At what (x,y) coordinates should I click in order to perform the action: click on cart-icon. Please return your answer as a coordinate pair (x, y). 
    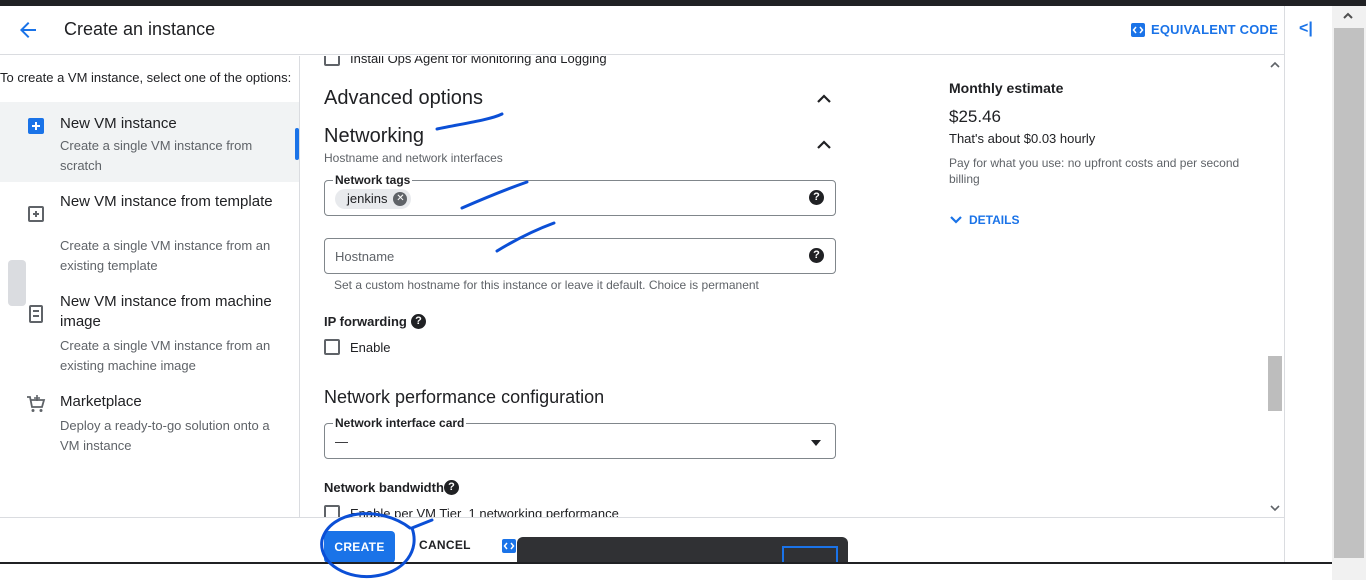
    Looking at the image, I should click on (36, 403).